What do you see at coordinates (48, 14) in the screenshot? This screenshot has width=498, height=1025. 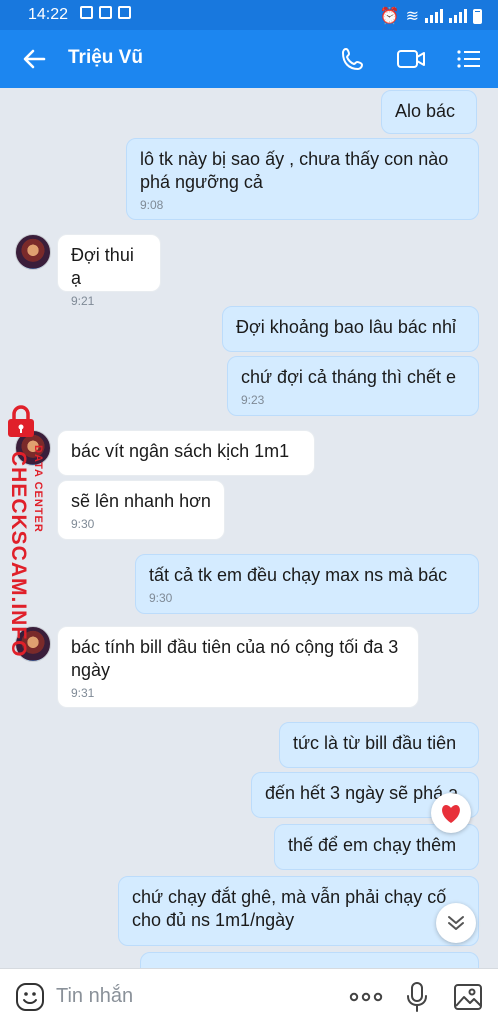 I see `status-time: 14:22` at bounding box center [48, 14].